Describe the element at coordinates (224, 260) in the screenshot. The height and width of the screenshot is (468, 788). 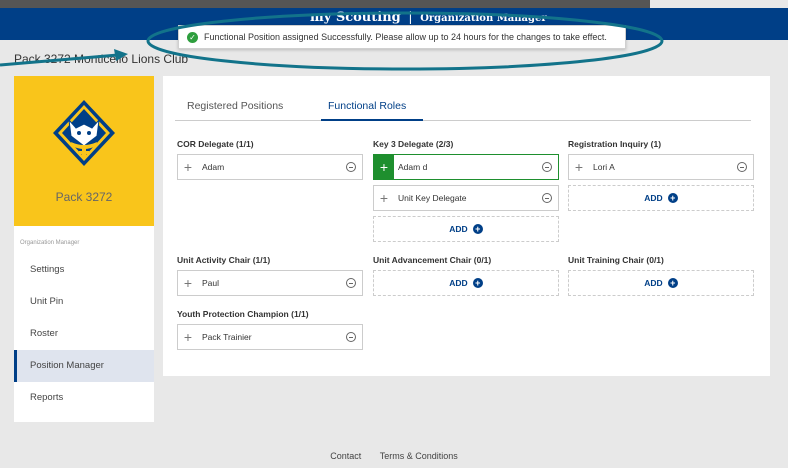
I see `role-title: Unit Activity Chair (1/1)` at that location.